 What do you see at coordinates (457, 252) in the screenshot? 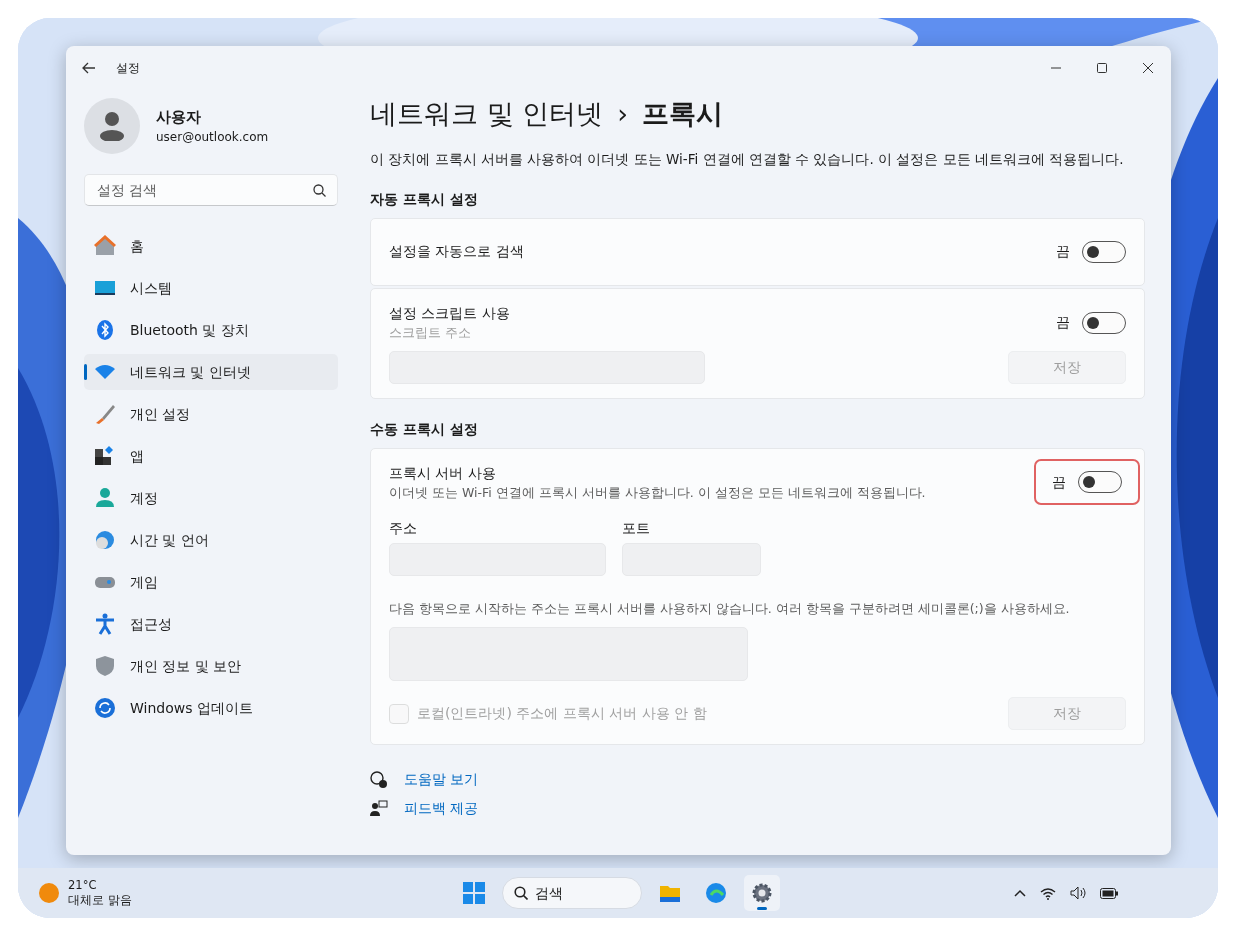
I see `setting-label: 설정을 자동으로 검색` at bounding box center [457, 252].